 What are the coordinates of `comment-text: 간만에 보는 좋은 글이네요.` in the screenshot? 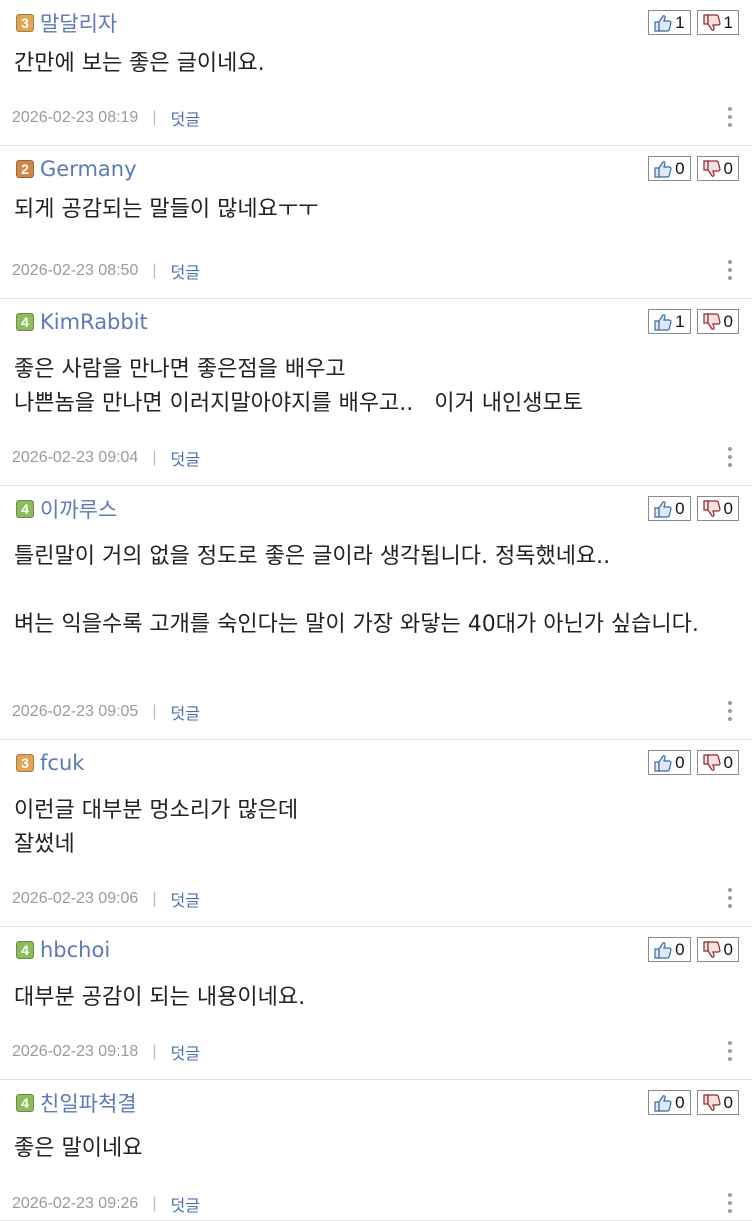 It's located at (139, 63).